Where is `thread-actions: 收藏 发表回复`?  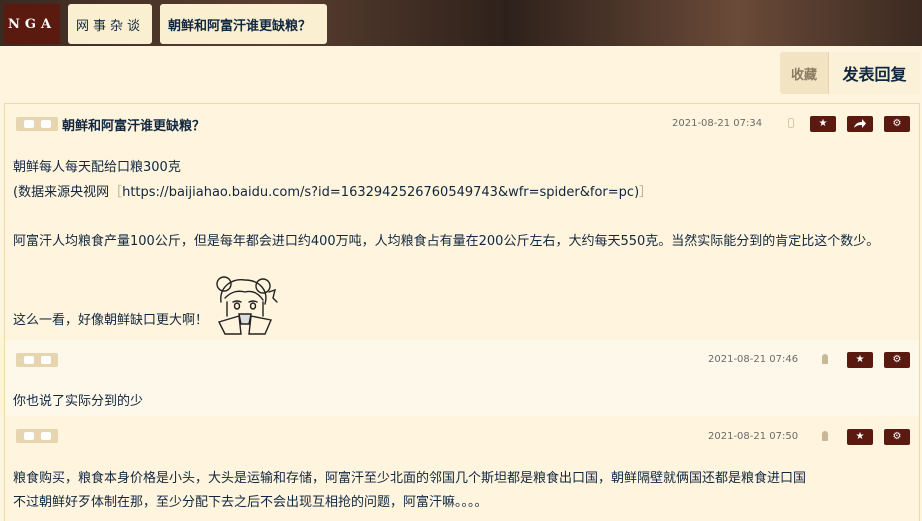 thread-actions: 收藏 发表回复 is located at coordinates (850, 73).